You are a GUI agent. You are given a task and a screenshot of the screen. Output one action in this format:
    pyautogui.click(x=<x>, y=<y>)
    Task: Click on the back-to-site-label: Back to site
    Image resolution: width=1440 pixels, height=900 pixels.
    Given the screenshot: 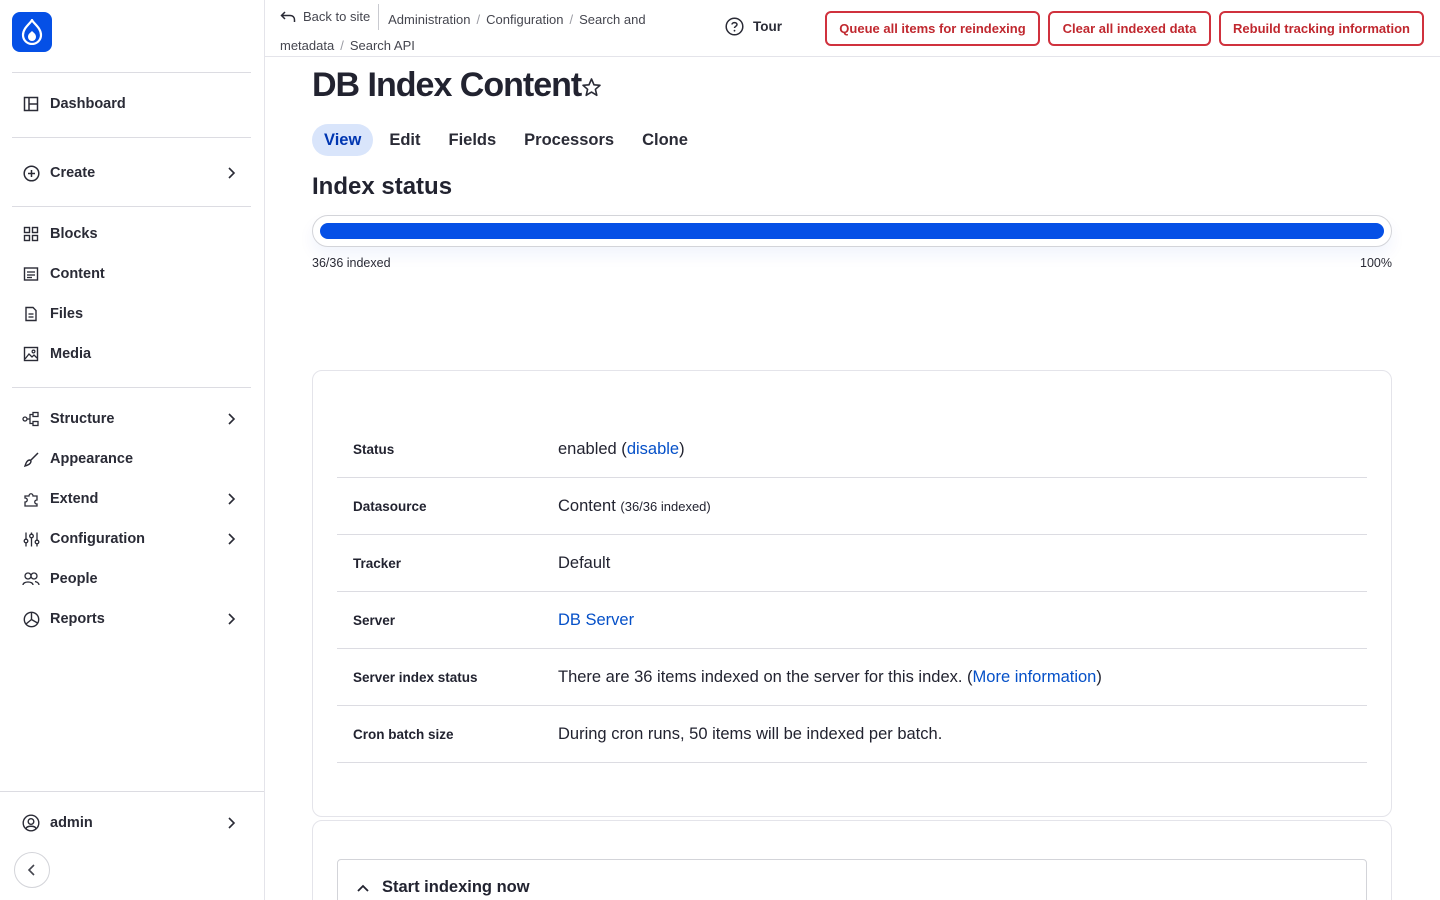 What is the action you would take?
    pyautogui.click(x=337, y=16)
    